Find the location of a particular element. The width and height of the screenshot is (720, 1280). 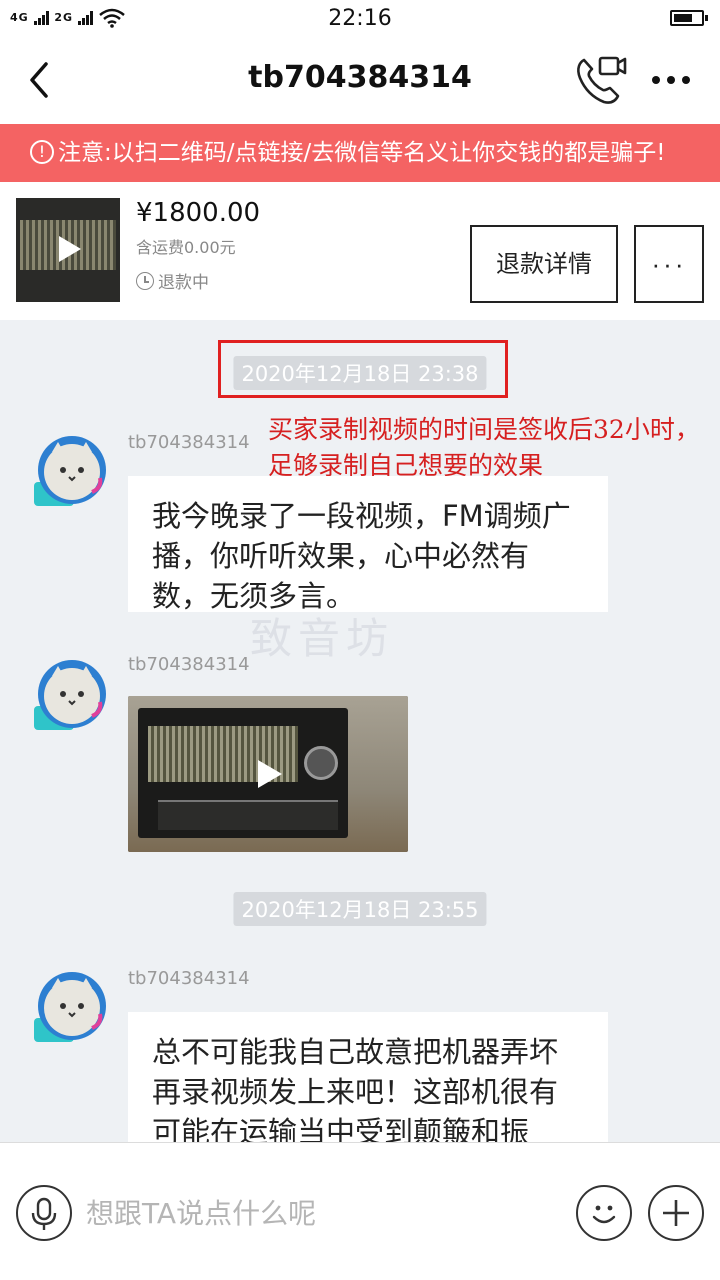

emoji-button is located at coordinates (604, 1213).